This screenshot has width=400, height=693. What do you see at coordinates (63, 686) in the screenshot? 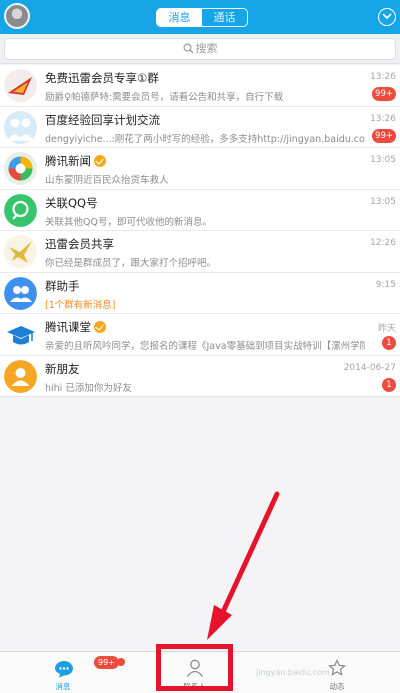
I see `tab-messages-label: 消息` at bounding box center [63, 686].